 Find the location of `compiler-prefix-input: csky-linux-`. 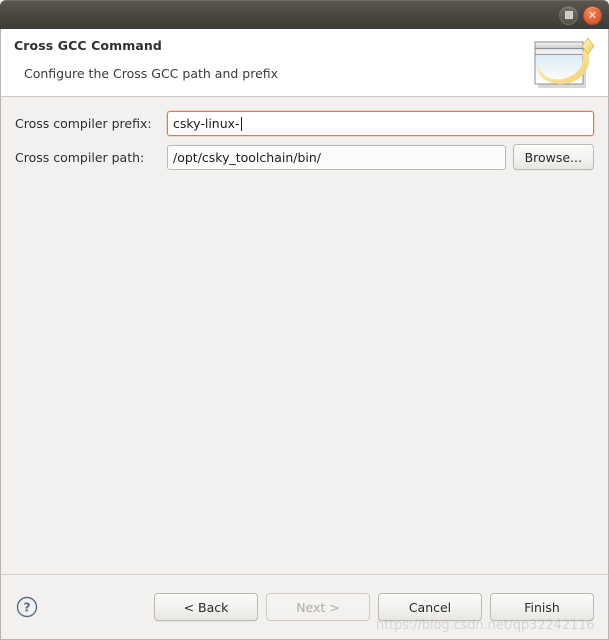

compiler-prefix-input: csky-linux- is located at coordinates (380, 123).